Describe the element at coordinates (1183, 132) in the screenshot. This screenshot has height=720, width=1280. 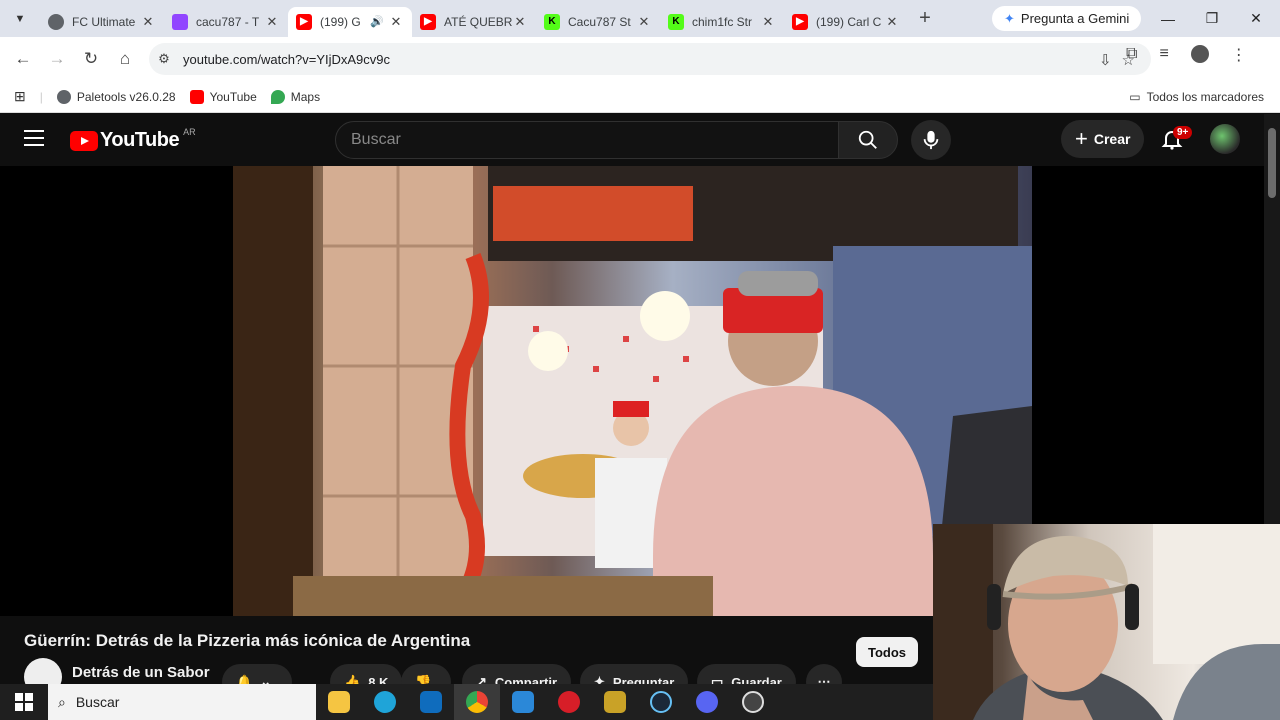
I see `notification-badge: 9+` at that location.